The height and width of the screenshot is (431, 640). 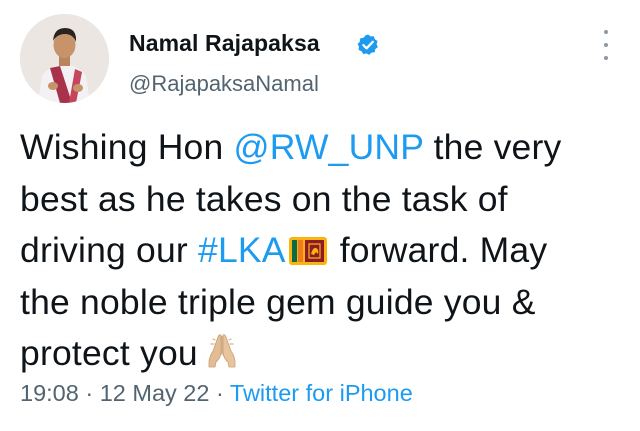 What do you see at coordinates (109, 250) in the screenshot?
I see `tweet-text-segment: driving our` at bounding box center [109, 250].